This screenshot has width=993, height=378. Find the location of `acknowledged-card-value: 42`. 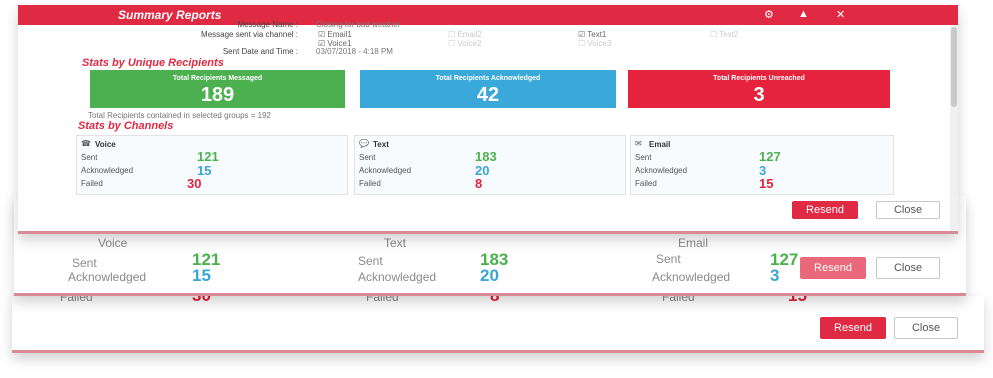

acknowledged-card-value: 42 is located at coordinates (488, 95).